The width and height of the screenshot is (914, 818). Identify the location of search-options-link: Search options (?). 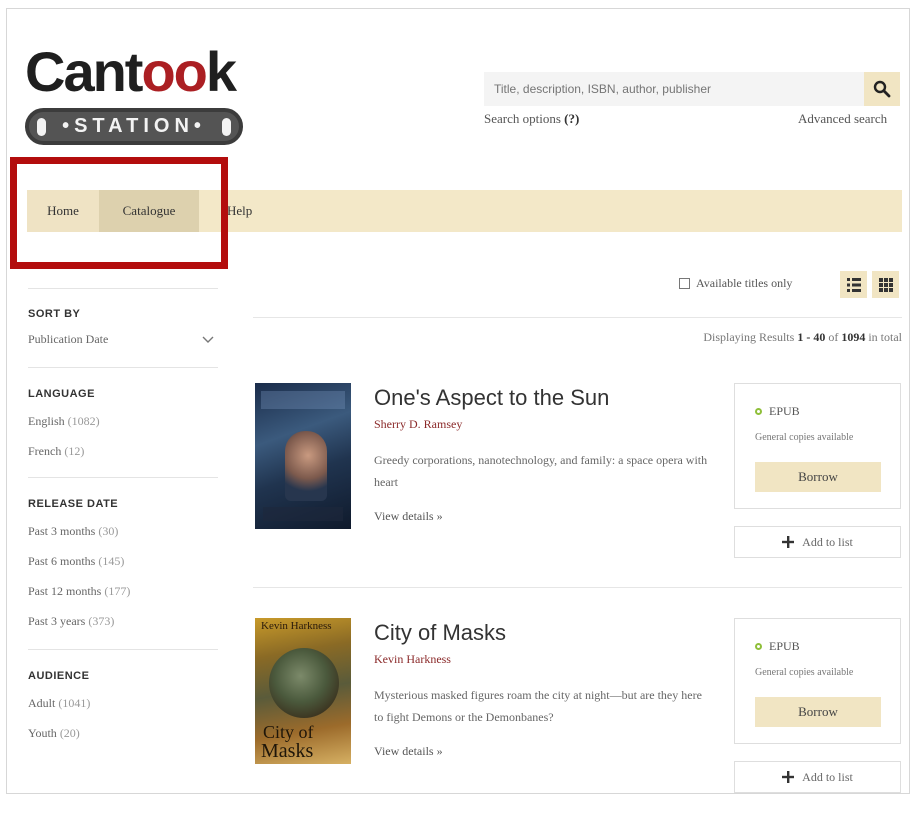
(531, 119).